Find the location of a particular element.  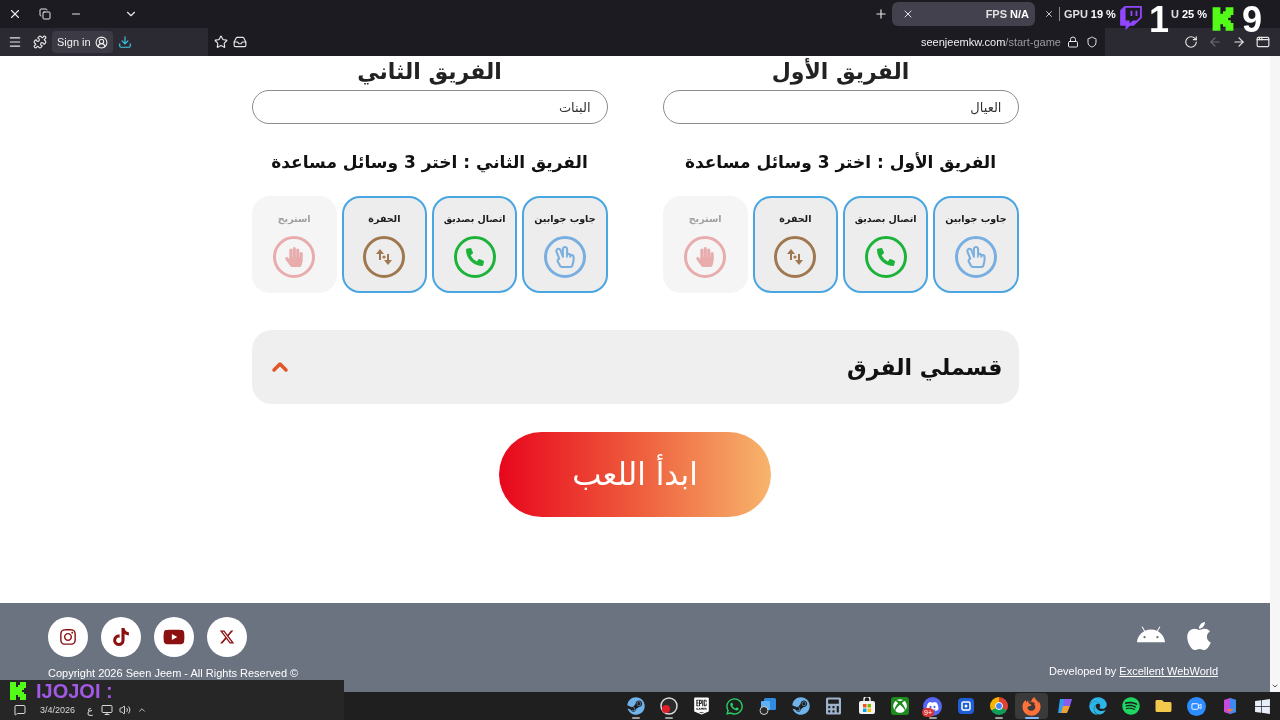

overlay-digit: 1 is located at coordinates (1158, 20).